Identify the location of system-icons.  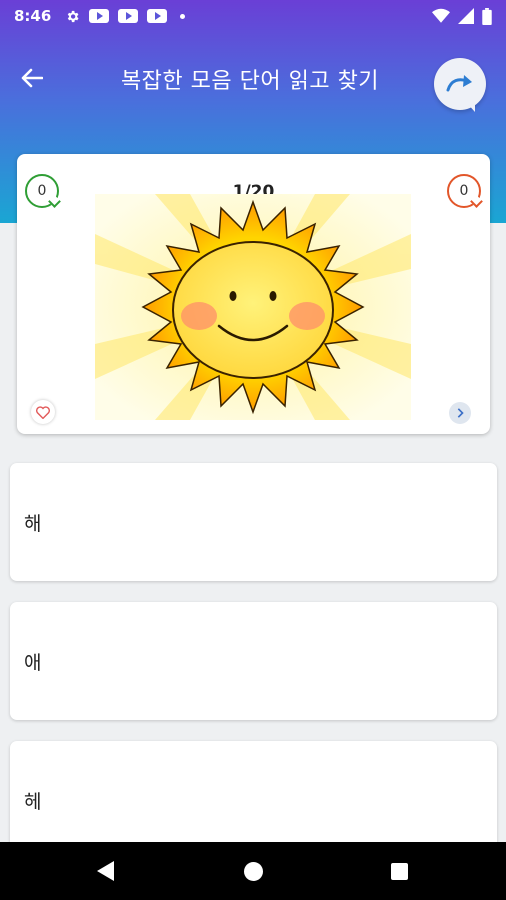
(462, 16).